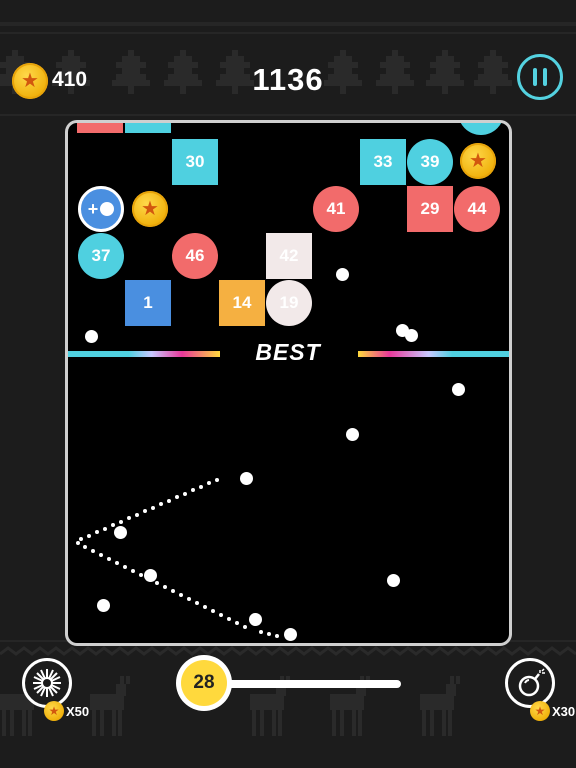 Image resolution: width=576 pixels, height=768 pixels. Describe the element at coordinates (564, 711) in the screenshot. I see `powerup-right-cost: X30` at that location.